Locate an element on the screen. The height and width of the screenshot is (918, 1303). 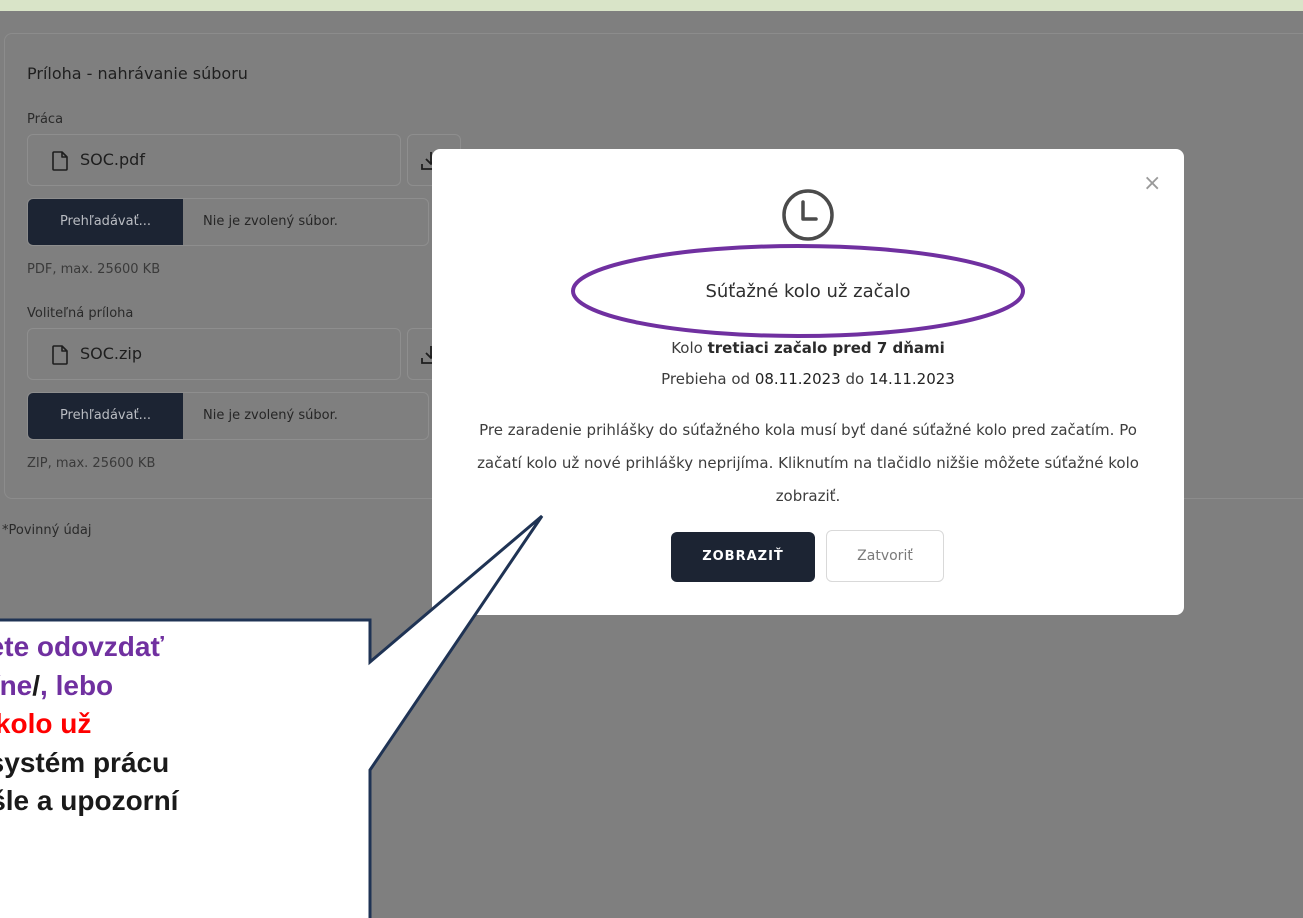
dialog-title: Súťažné kolo už začalo is located at coordinates (808, 291).